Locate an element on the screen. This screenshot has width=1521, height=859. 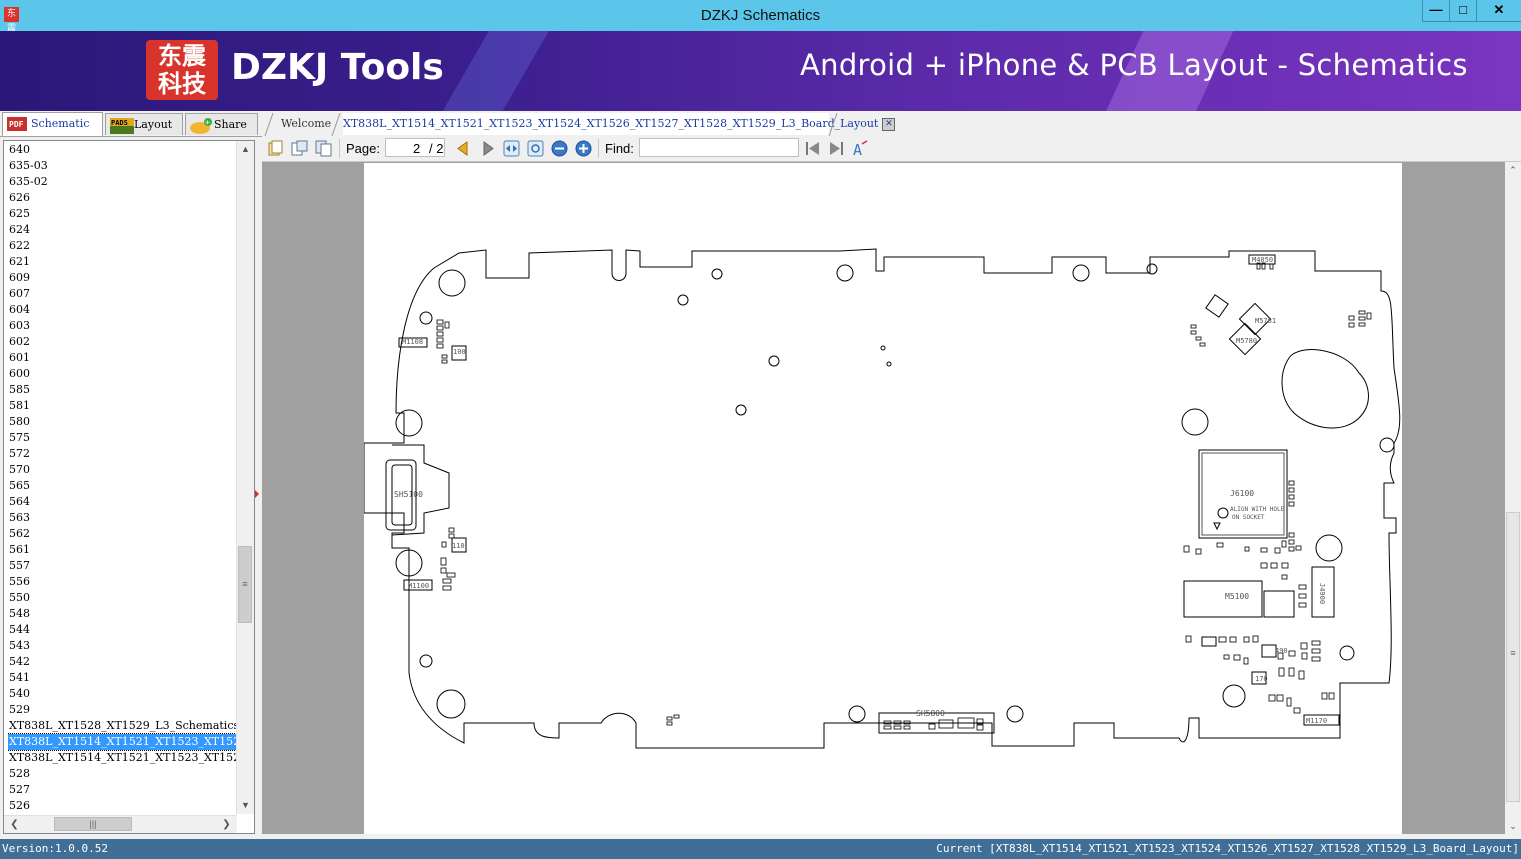
list-item: 601 is located at coordinates (123, 358).